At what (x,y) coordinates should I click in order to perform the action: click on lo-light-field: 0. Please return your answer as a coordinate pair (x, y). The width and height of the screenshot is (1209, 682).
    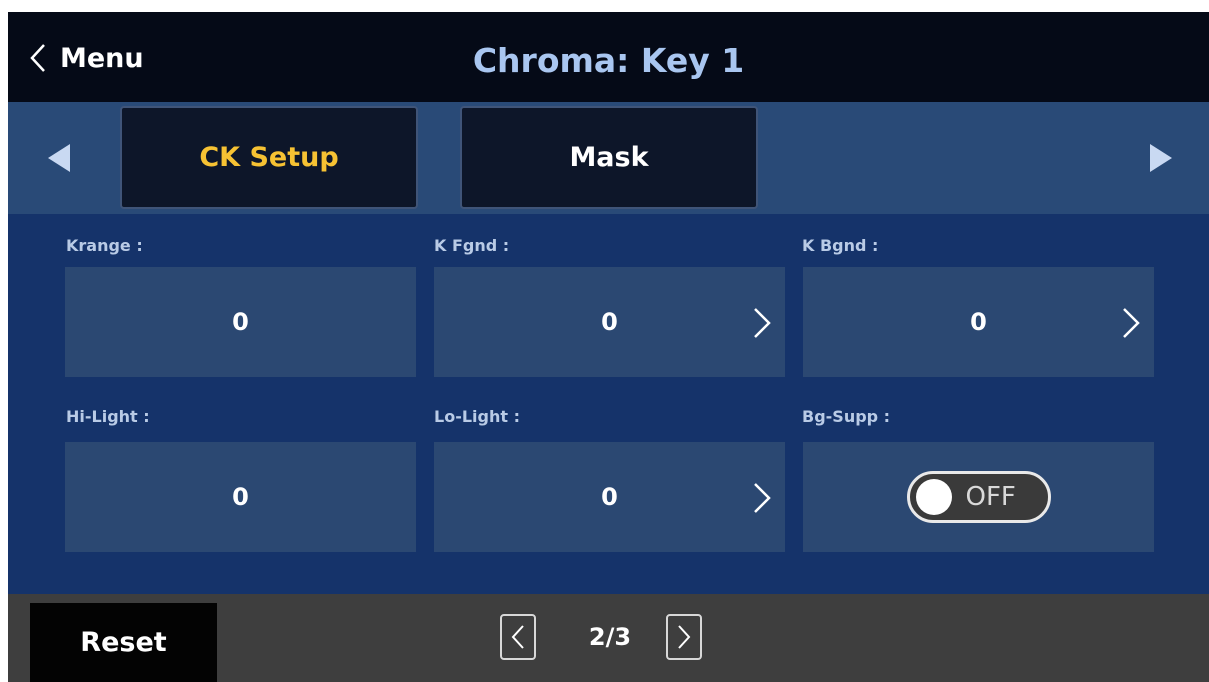
    Looking at the image, I should click on (609, 497).